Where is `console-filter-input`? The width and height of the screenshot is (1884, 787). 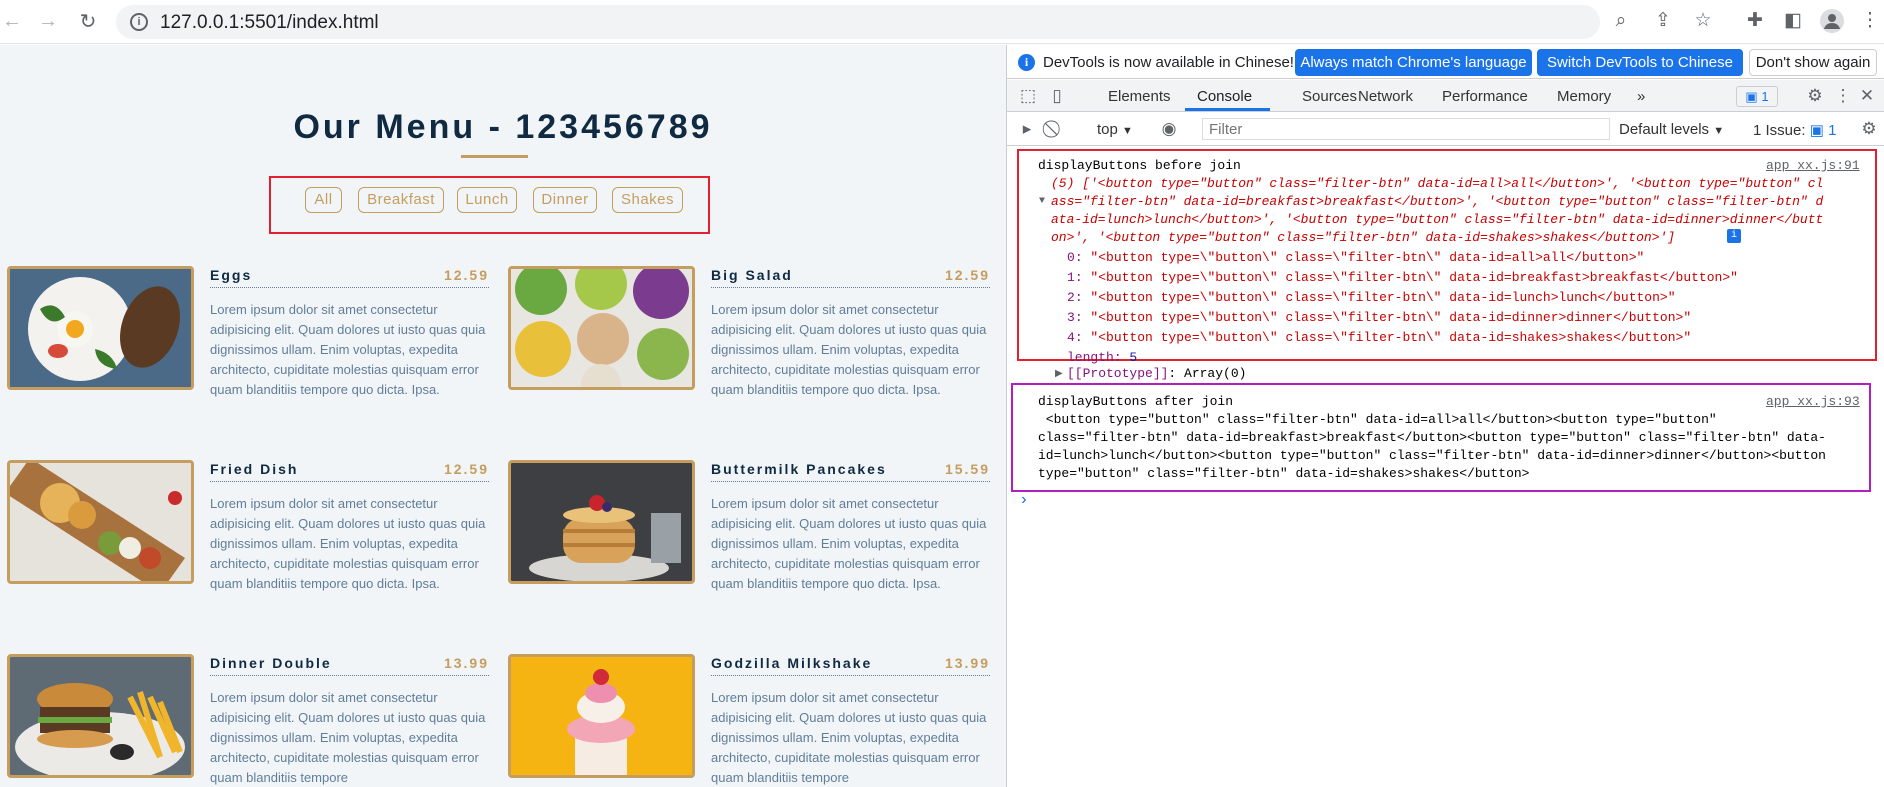
console-filter-input is located at coordinates (1406, 129).